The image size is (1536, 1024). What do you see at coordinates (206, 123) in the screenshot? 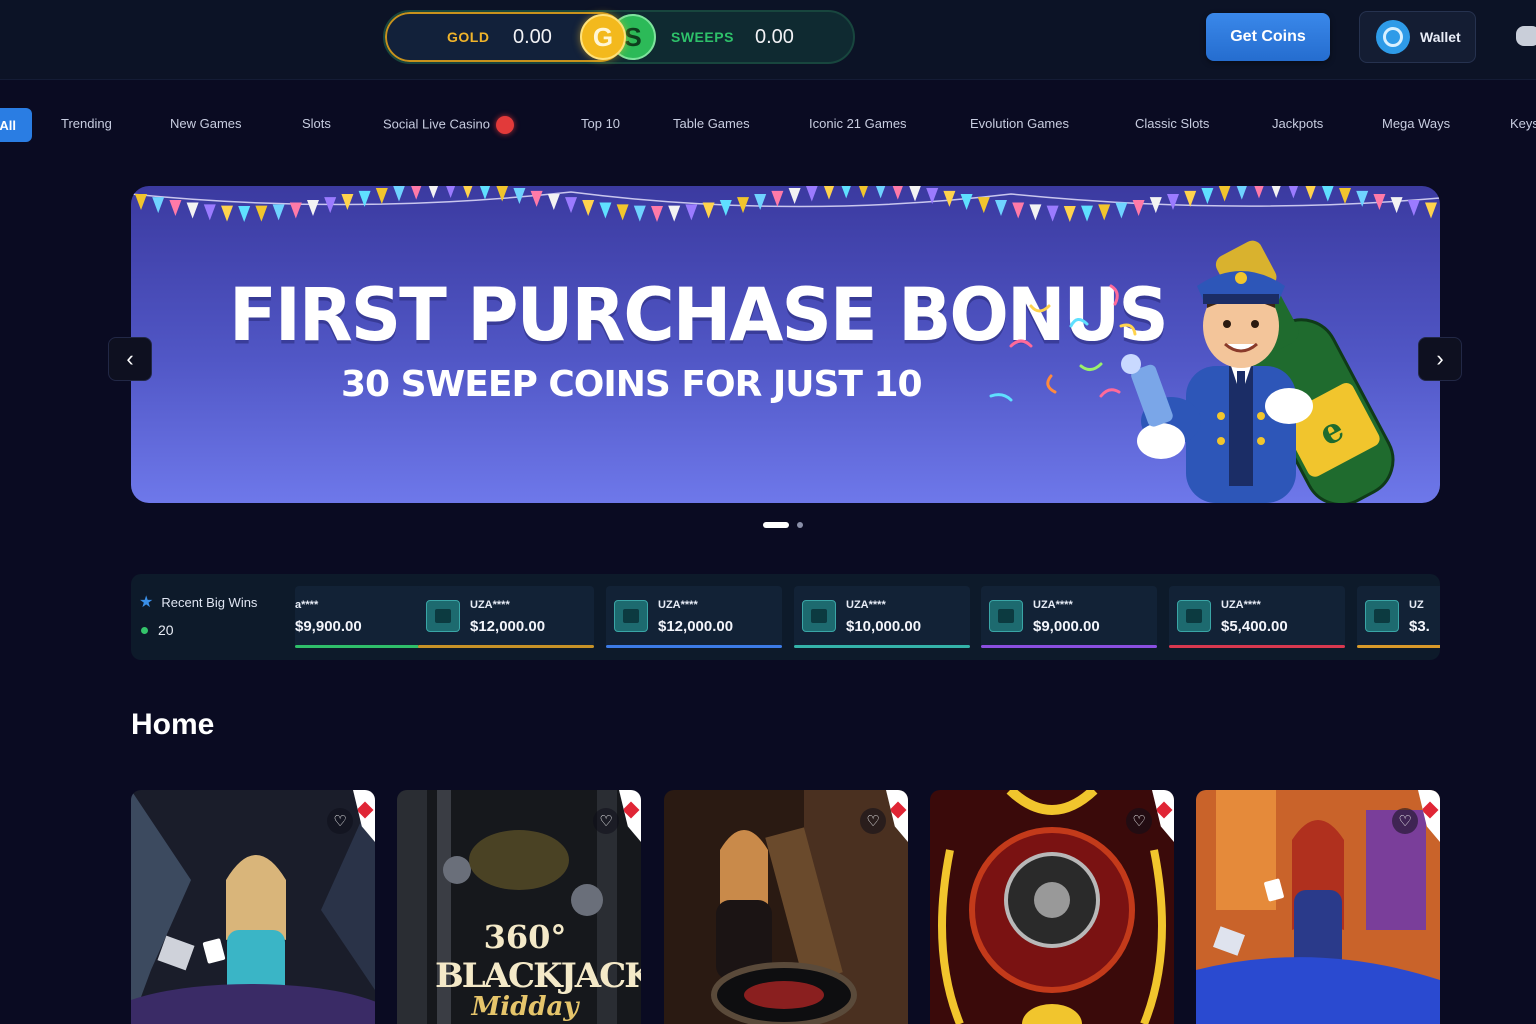
I see `tab-new-games: New Games` at bounding box center [206, 123].